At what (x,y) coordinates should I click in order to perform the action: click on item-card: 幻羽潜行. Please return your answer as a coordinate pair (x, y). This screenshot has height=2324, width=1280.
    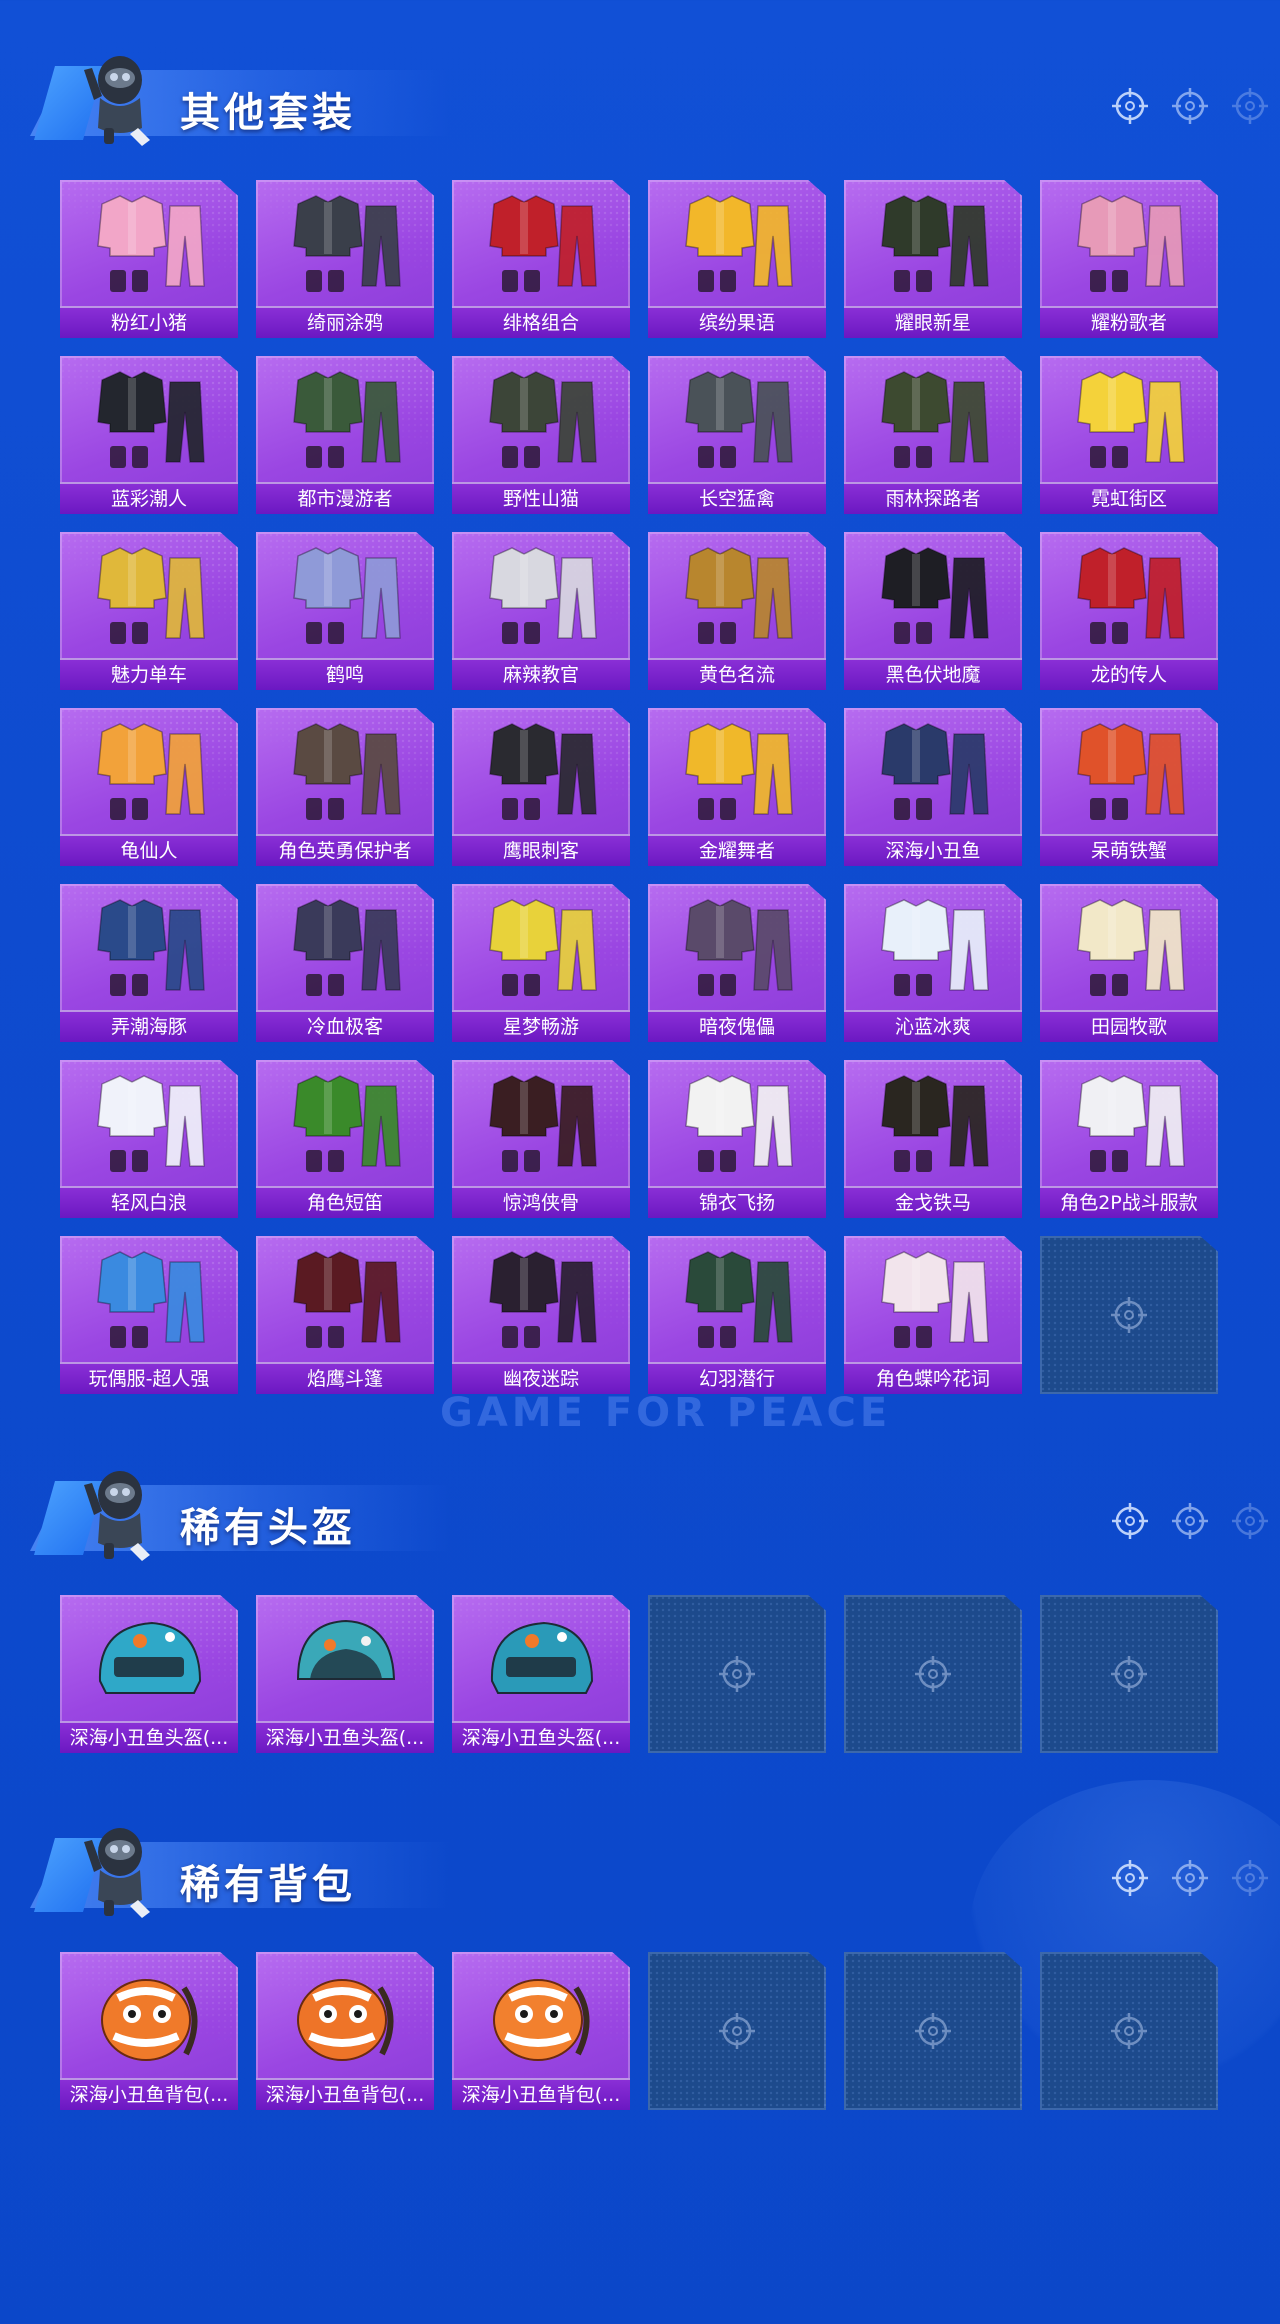
    Looking at the image, I should click on (737, 1315).